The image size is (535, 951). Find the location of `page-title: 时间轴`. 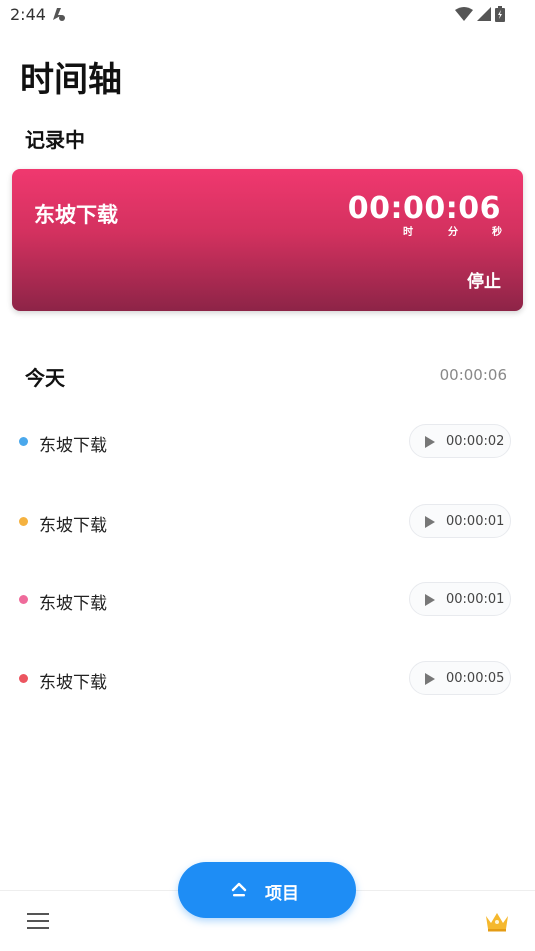

page-title: 时间轴 is located at coordinates (71, 80).